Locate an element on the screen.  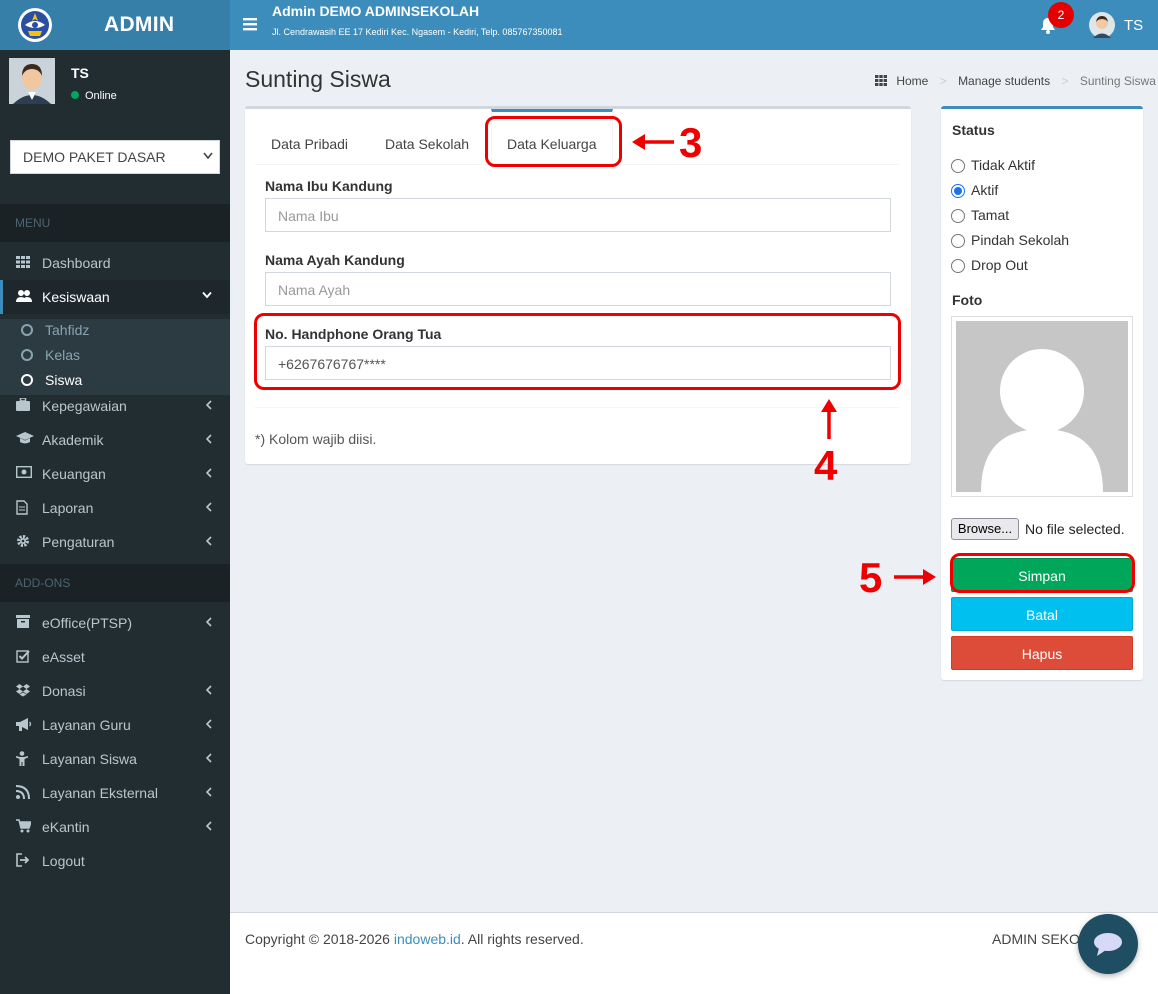
sidebar-item-kesiswaan: Kesiswaan is located at coordinates (115, 297).